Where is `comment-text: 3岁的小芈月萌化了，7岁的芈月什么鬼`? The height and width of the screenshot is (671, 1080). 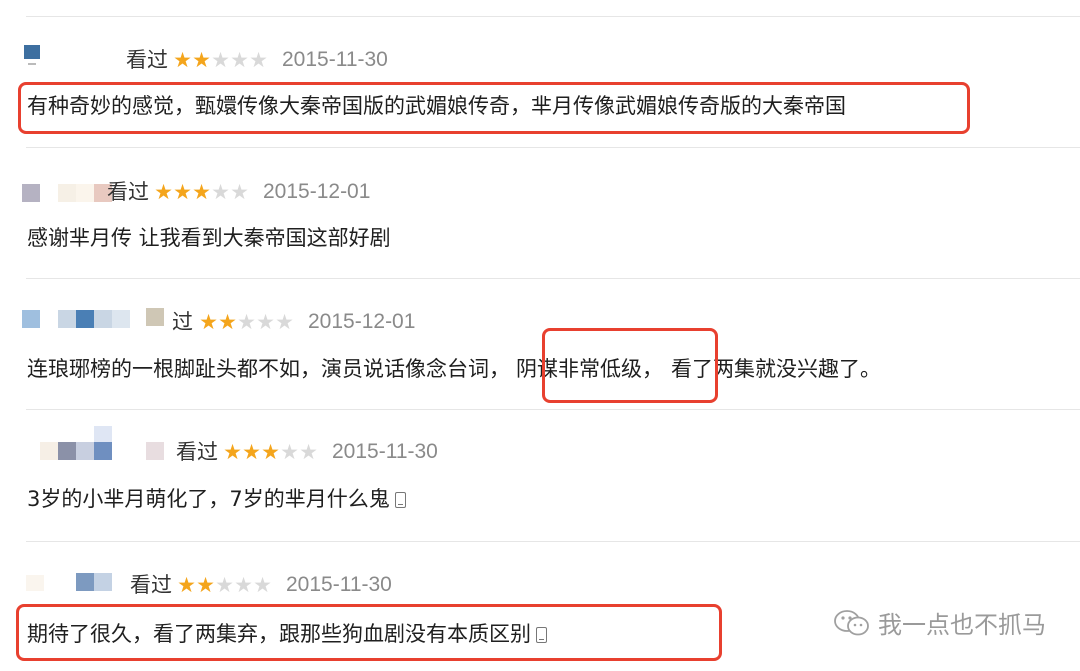 comment-text: 3岁的小芈月萌化了，7岁的芈月什么鬼 is located at coordinates (208, 499).